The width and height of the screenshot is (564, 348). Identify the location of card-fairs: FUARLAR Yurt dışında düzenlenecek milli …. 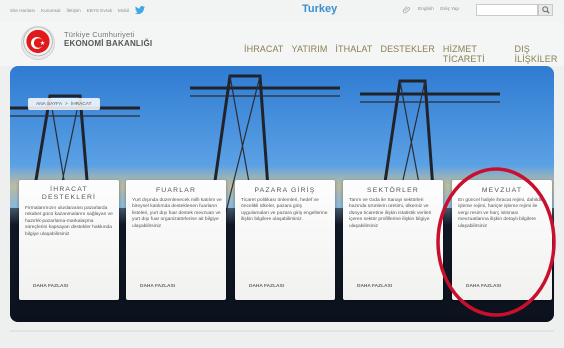
(176, 240).